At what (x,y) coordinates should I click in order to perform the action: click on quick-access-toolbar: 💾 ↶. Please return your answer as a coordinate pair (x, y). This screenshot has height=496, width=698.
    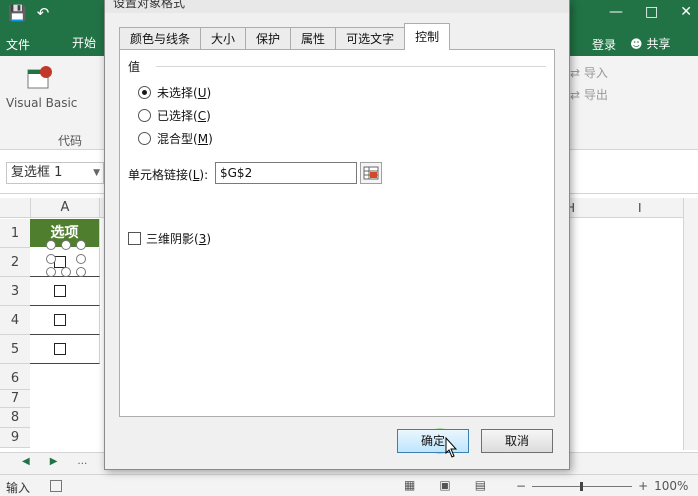
    Looking at the image, I should click on (28, 13).